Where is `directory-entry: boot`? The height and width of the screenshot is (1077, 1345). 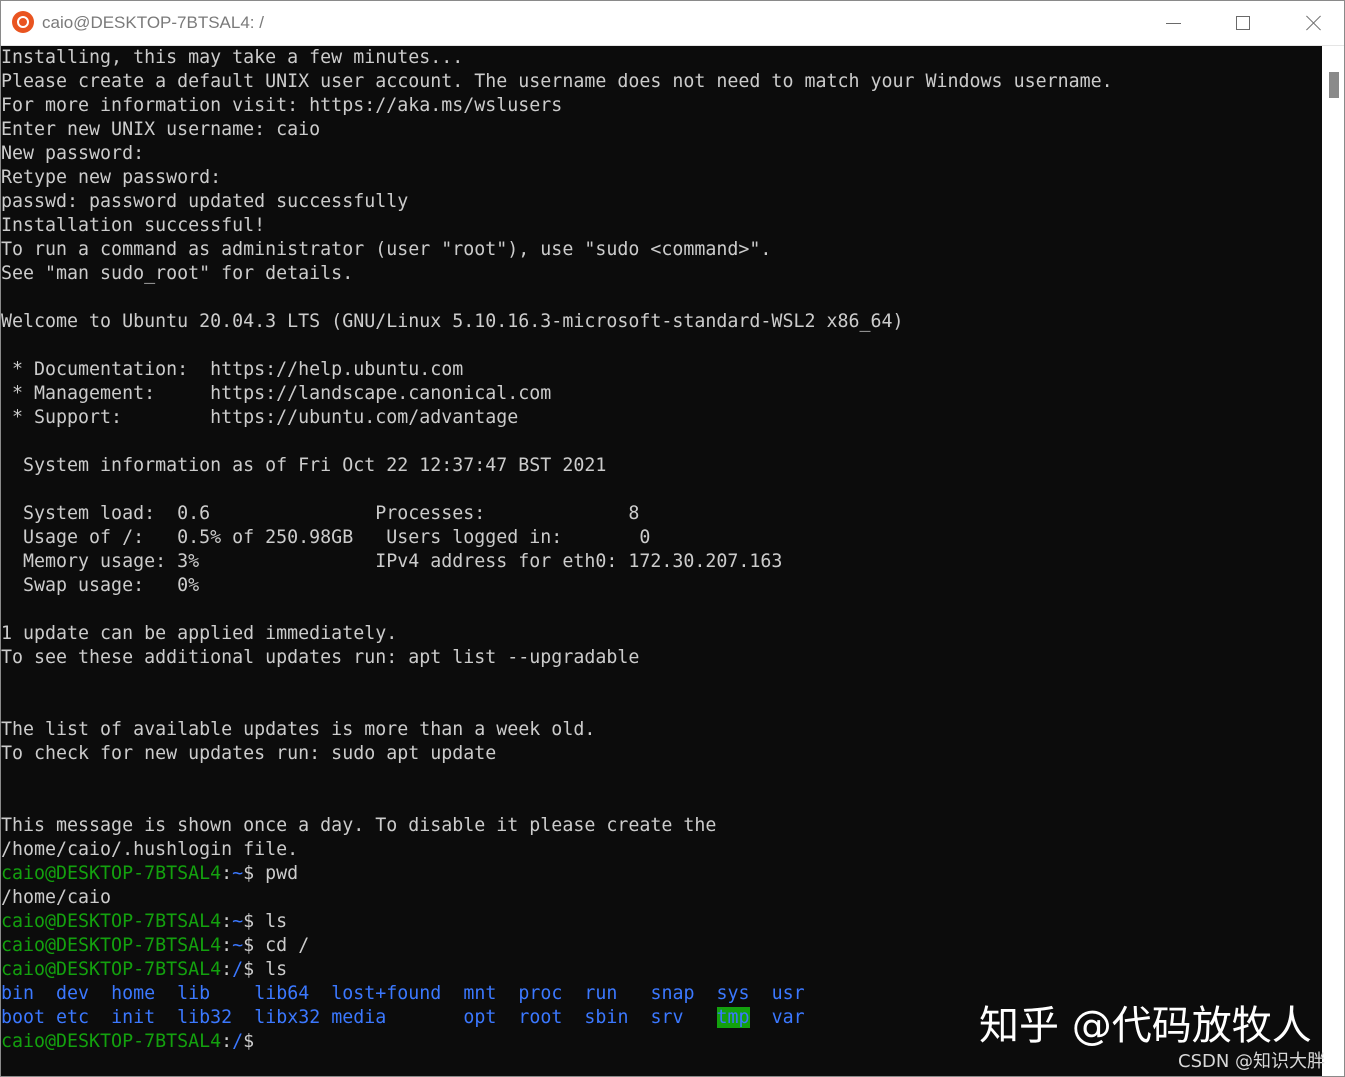
directory-entry: boot is located at coordinates (23, 1017).